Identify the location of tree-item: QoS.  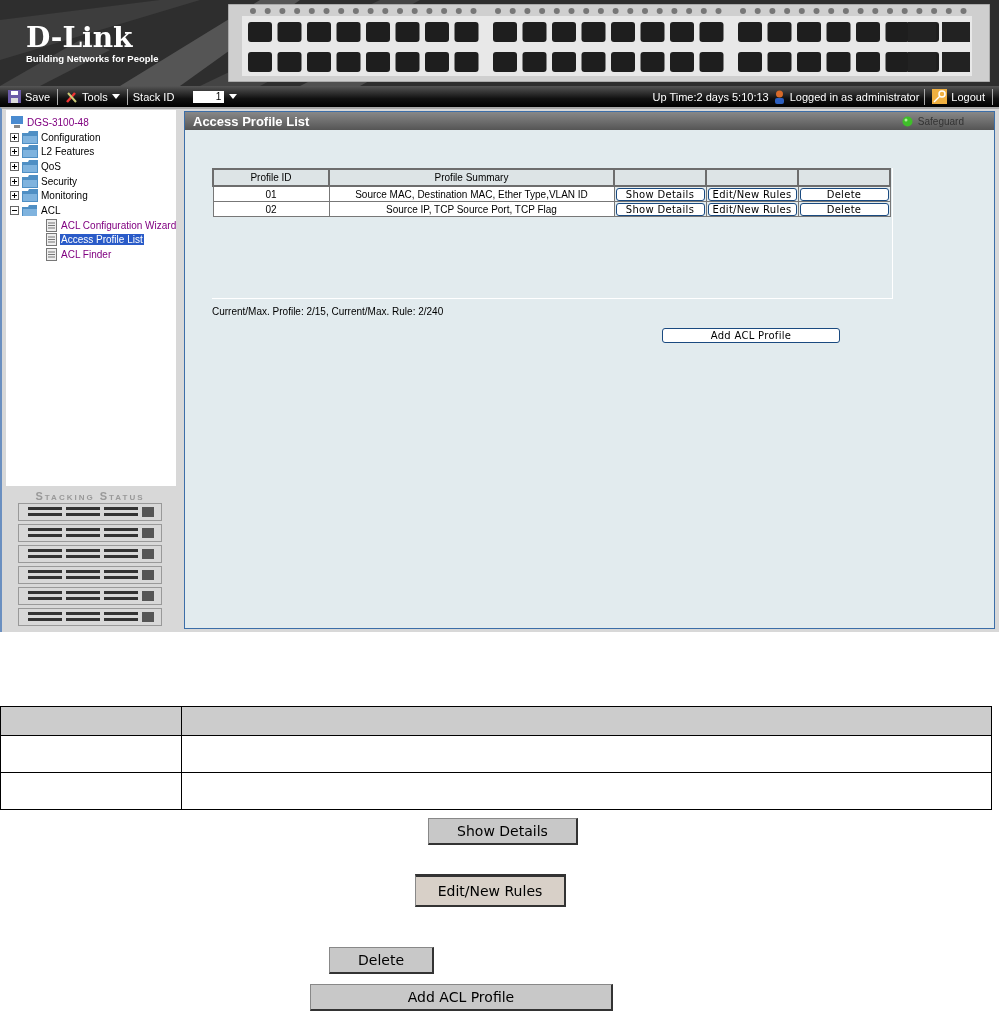
(51, 166).